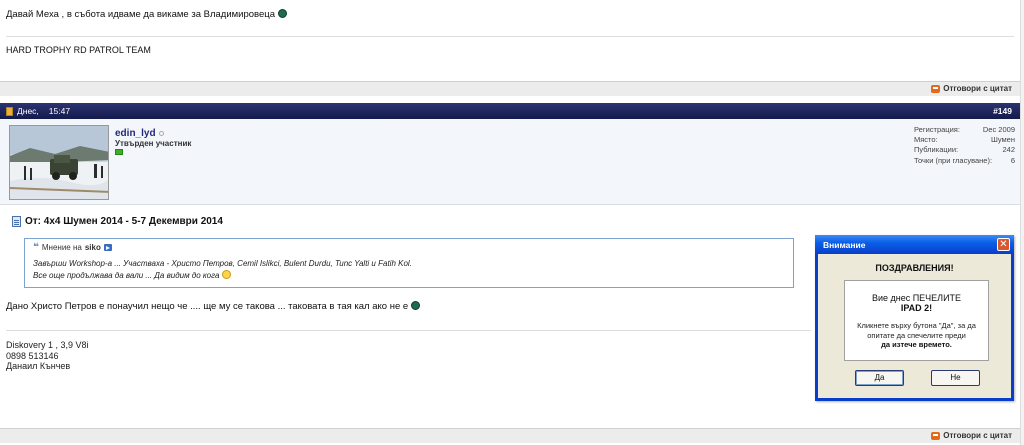 The height and width of the screenshot is (445, 1024). I want to click on post-footer: Отговори с цитат, so click(510, 435).